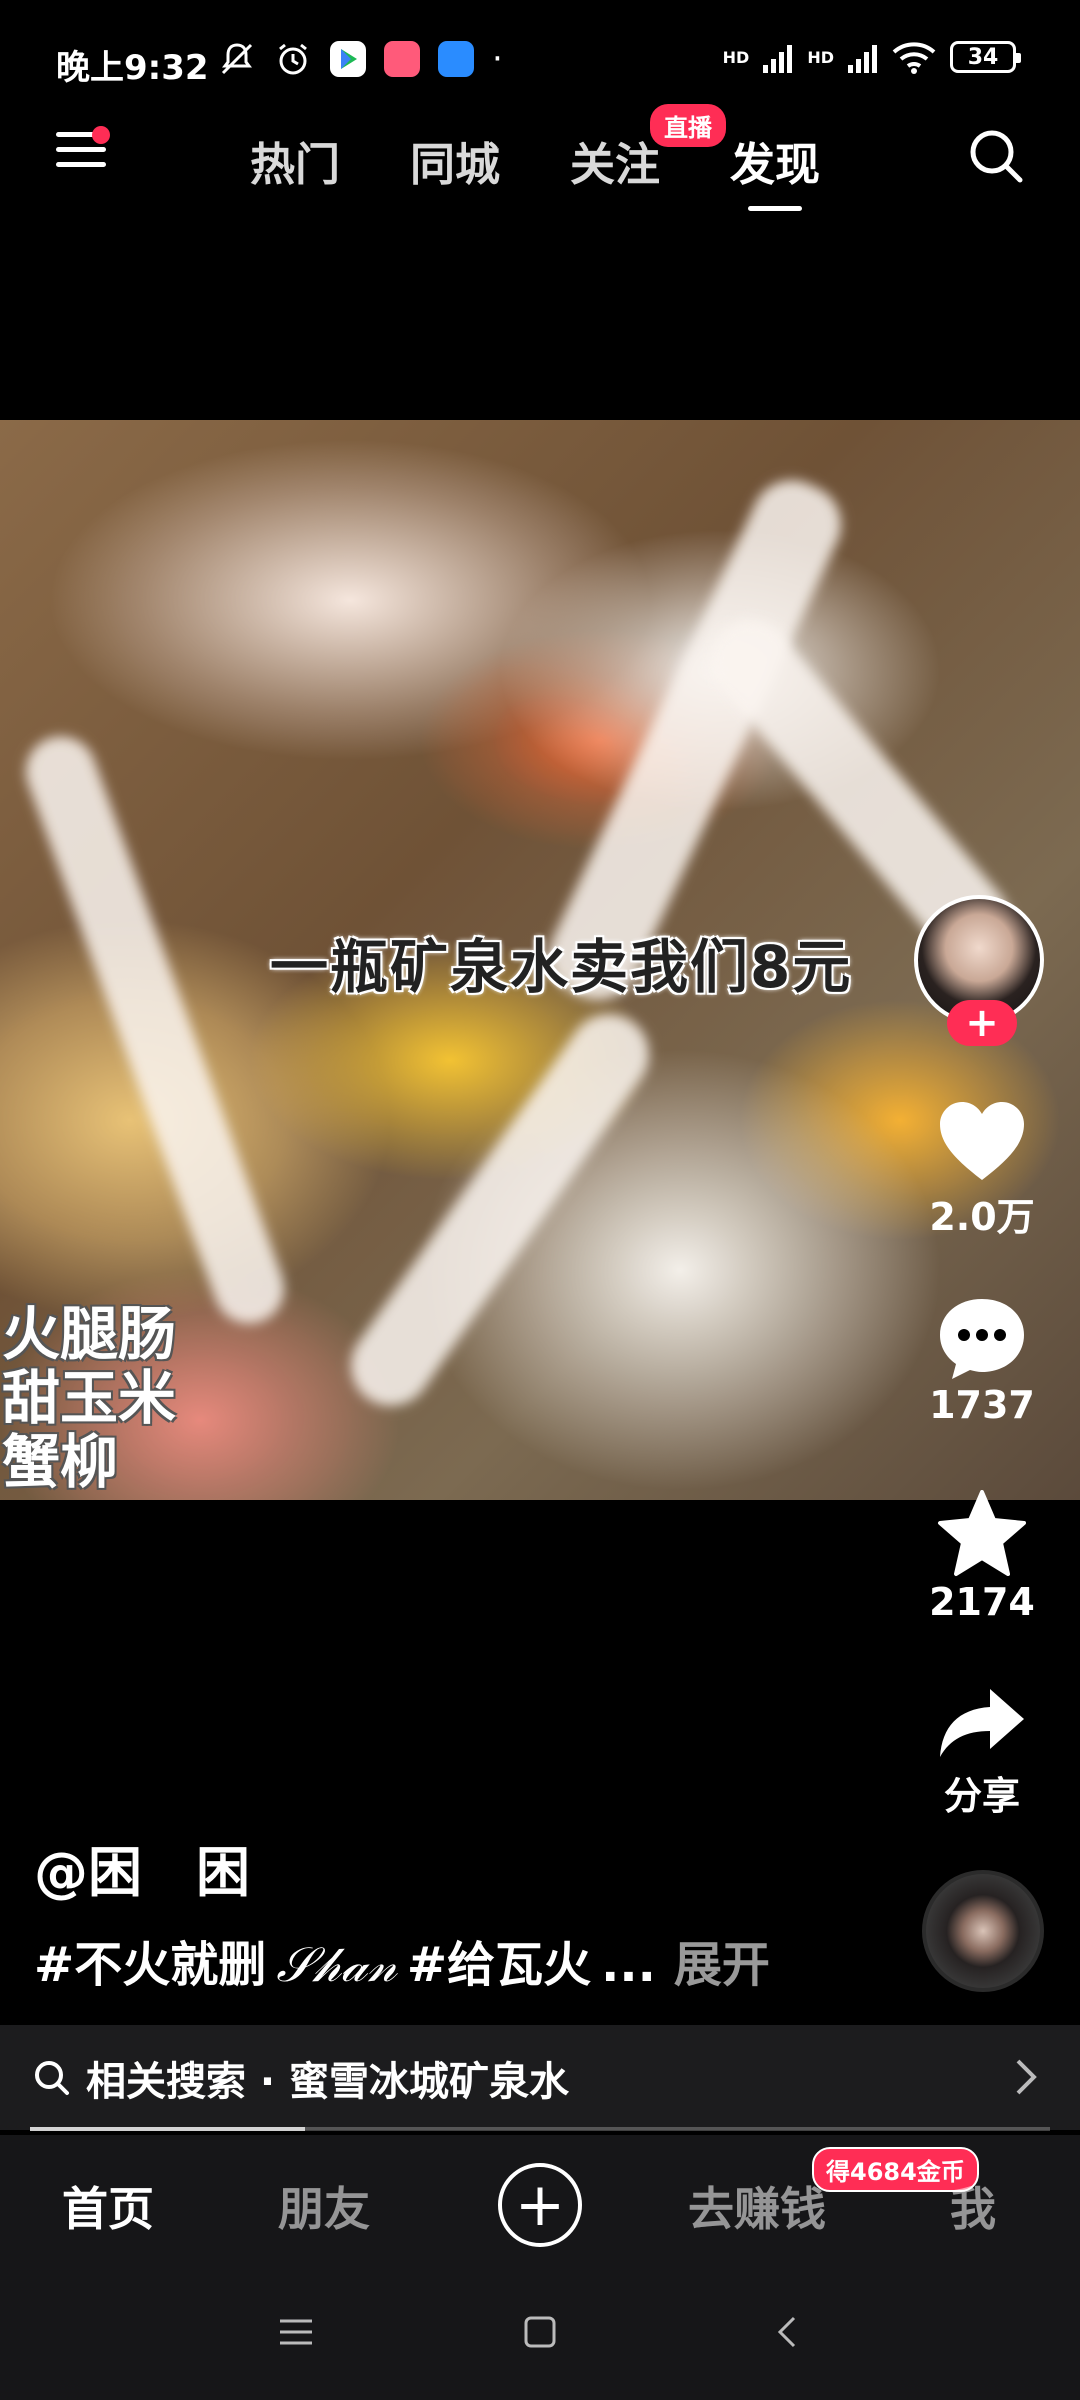 Image resolution: width=1080 pixels, height=2400 pixels. Describe the element at coordinates (540, 2129) in the screenshot. I see `video-progress-bar` at that location.